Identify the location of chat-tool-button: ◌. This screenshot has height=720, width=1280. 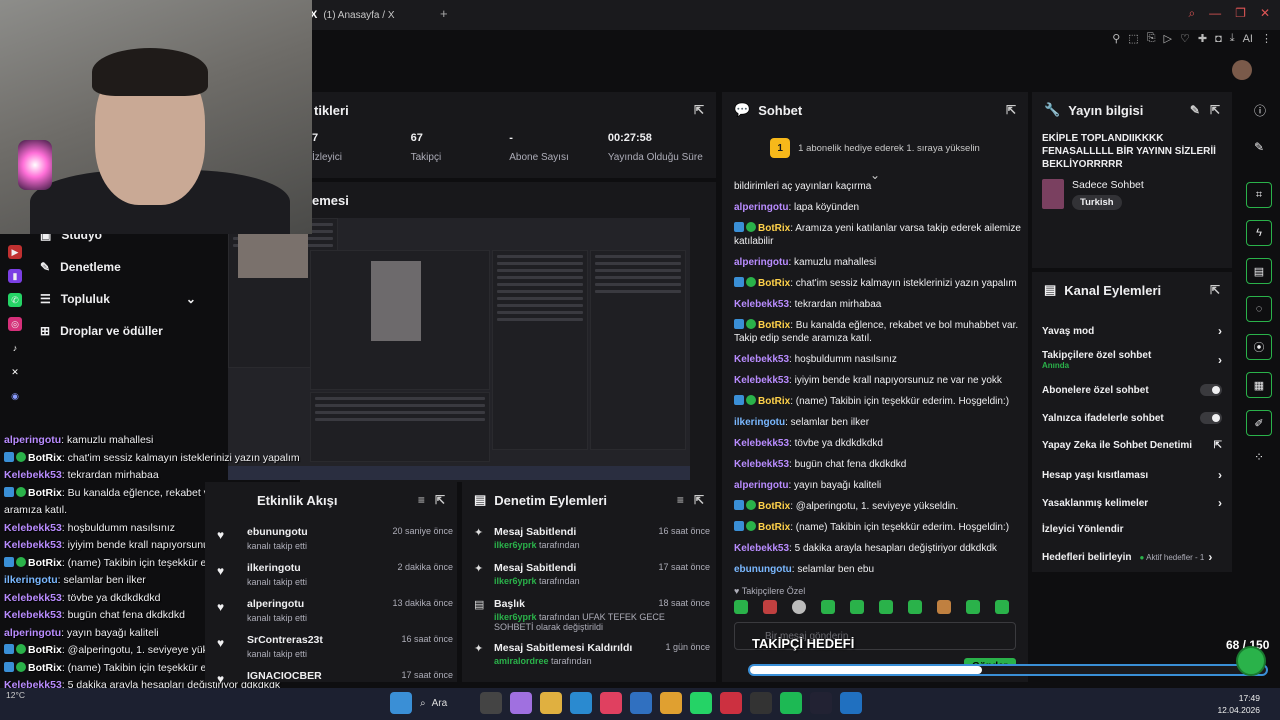
(1259, 309).